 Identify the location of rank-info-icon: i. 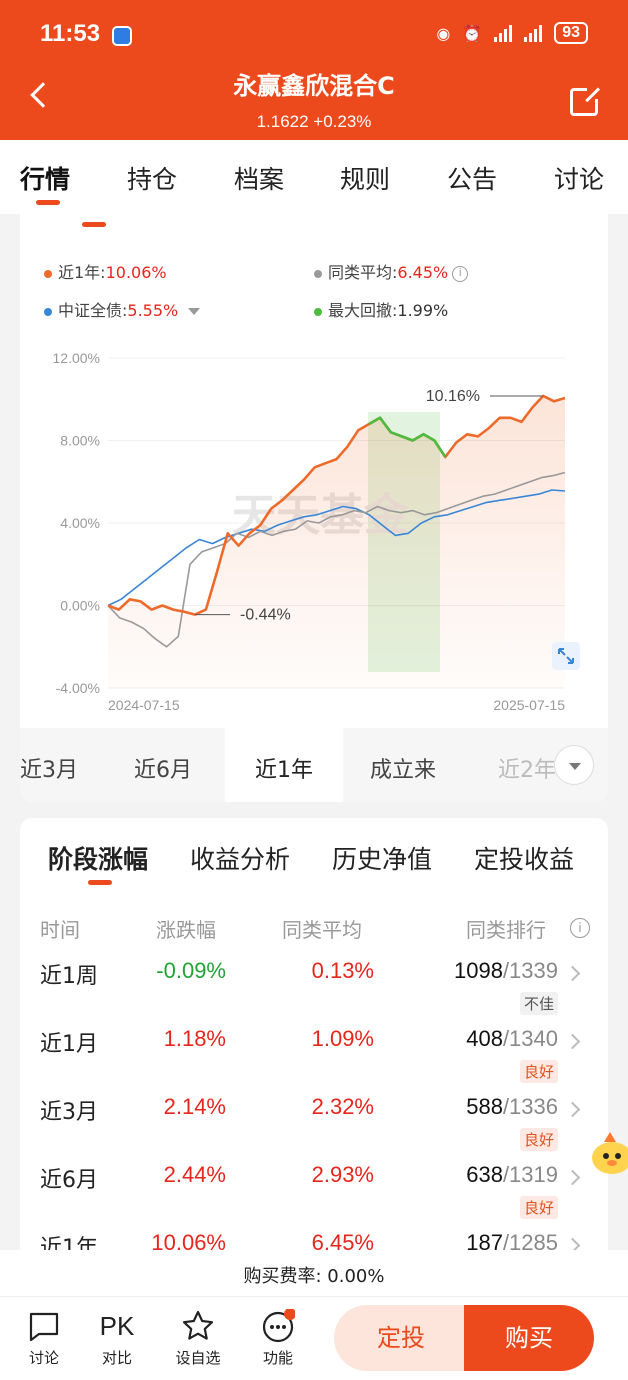
(580, 928).